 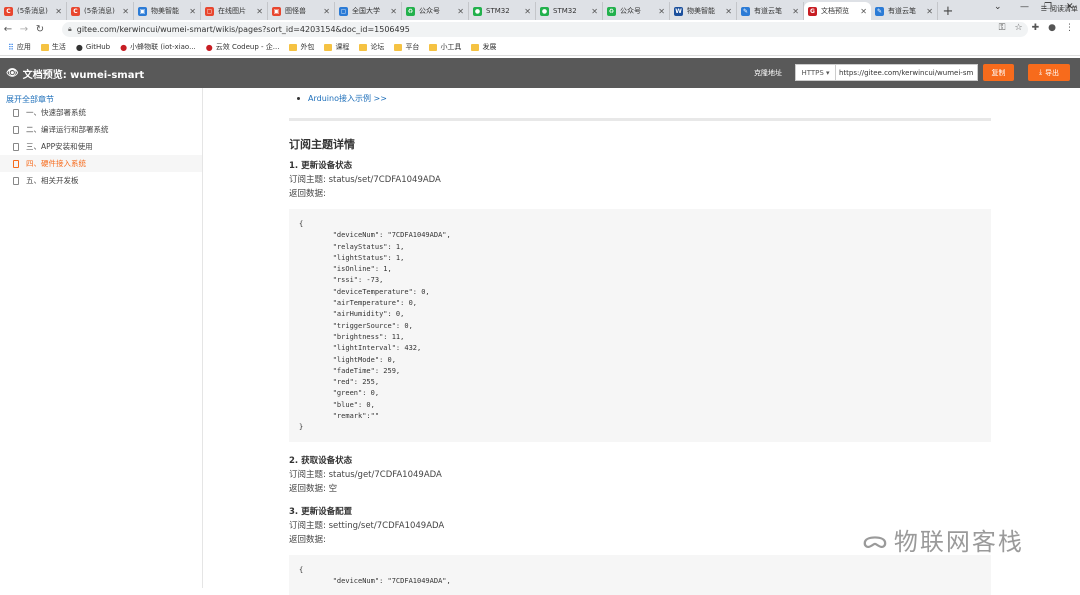 What do you see at coordinates (1040, 72) in the screenshot?
I see `download-icon: ⤓` at bounding box center [1040, 72].